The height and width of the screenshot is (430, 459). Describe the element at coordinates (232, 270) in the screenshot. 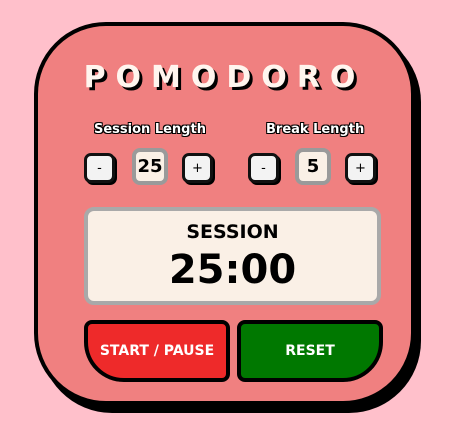

I see `timer-time: 25:00` at that location.